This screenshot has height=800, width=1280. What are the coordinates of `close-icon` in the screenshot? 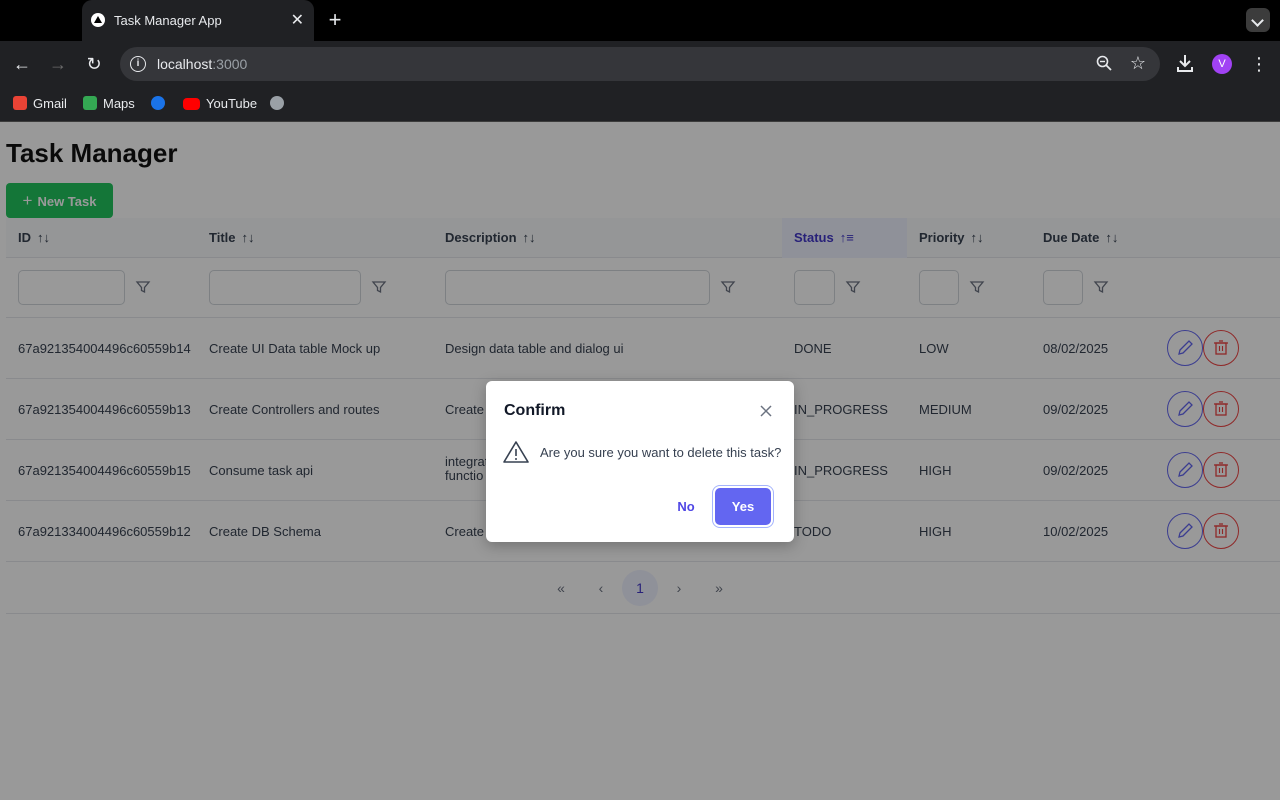 It's located at (766, 411).